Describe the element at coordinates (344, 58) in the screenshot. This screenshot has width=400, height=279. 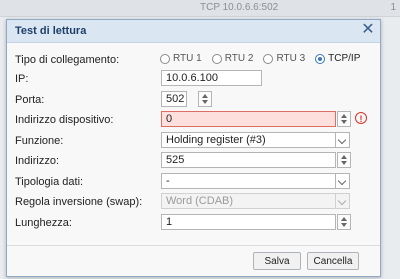
I see `radio-label: TCP/IP` at that location.